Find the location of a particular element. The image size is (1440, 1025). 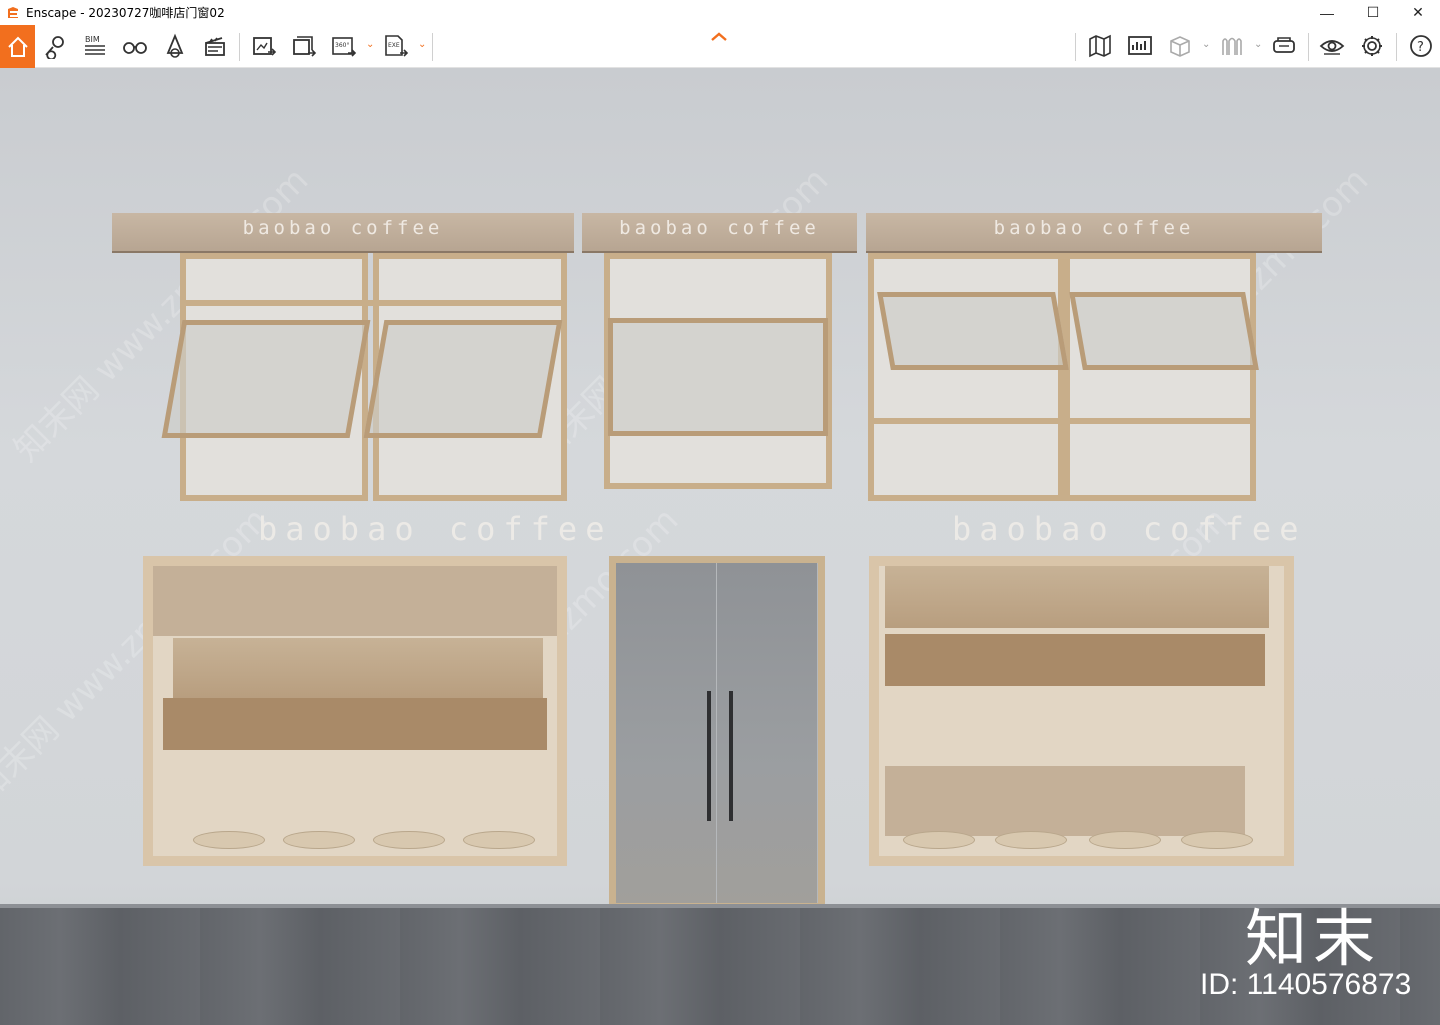

material-icon is located at coordinates (1232, 46).